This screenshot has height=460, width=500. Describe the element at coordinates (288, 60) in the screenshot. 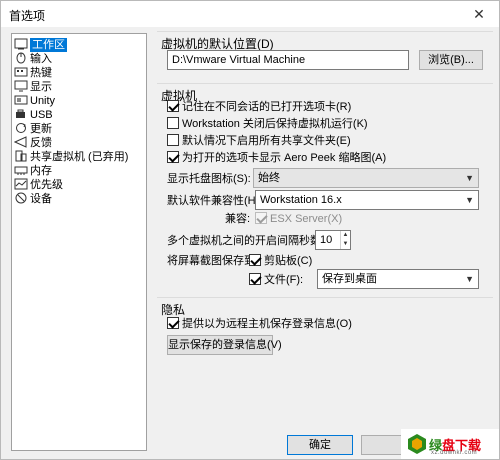

I see `vm-location-input: D:\Vmware Virtual Machine` at that location.